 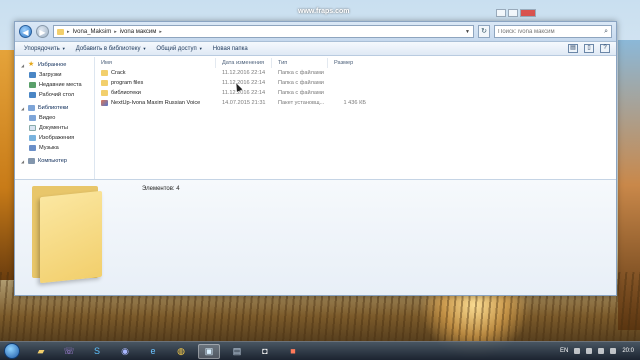 I want to click on nav-item-desktop: Рабочий стол, so click(x=54, y=95).